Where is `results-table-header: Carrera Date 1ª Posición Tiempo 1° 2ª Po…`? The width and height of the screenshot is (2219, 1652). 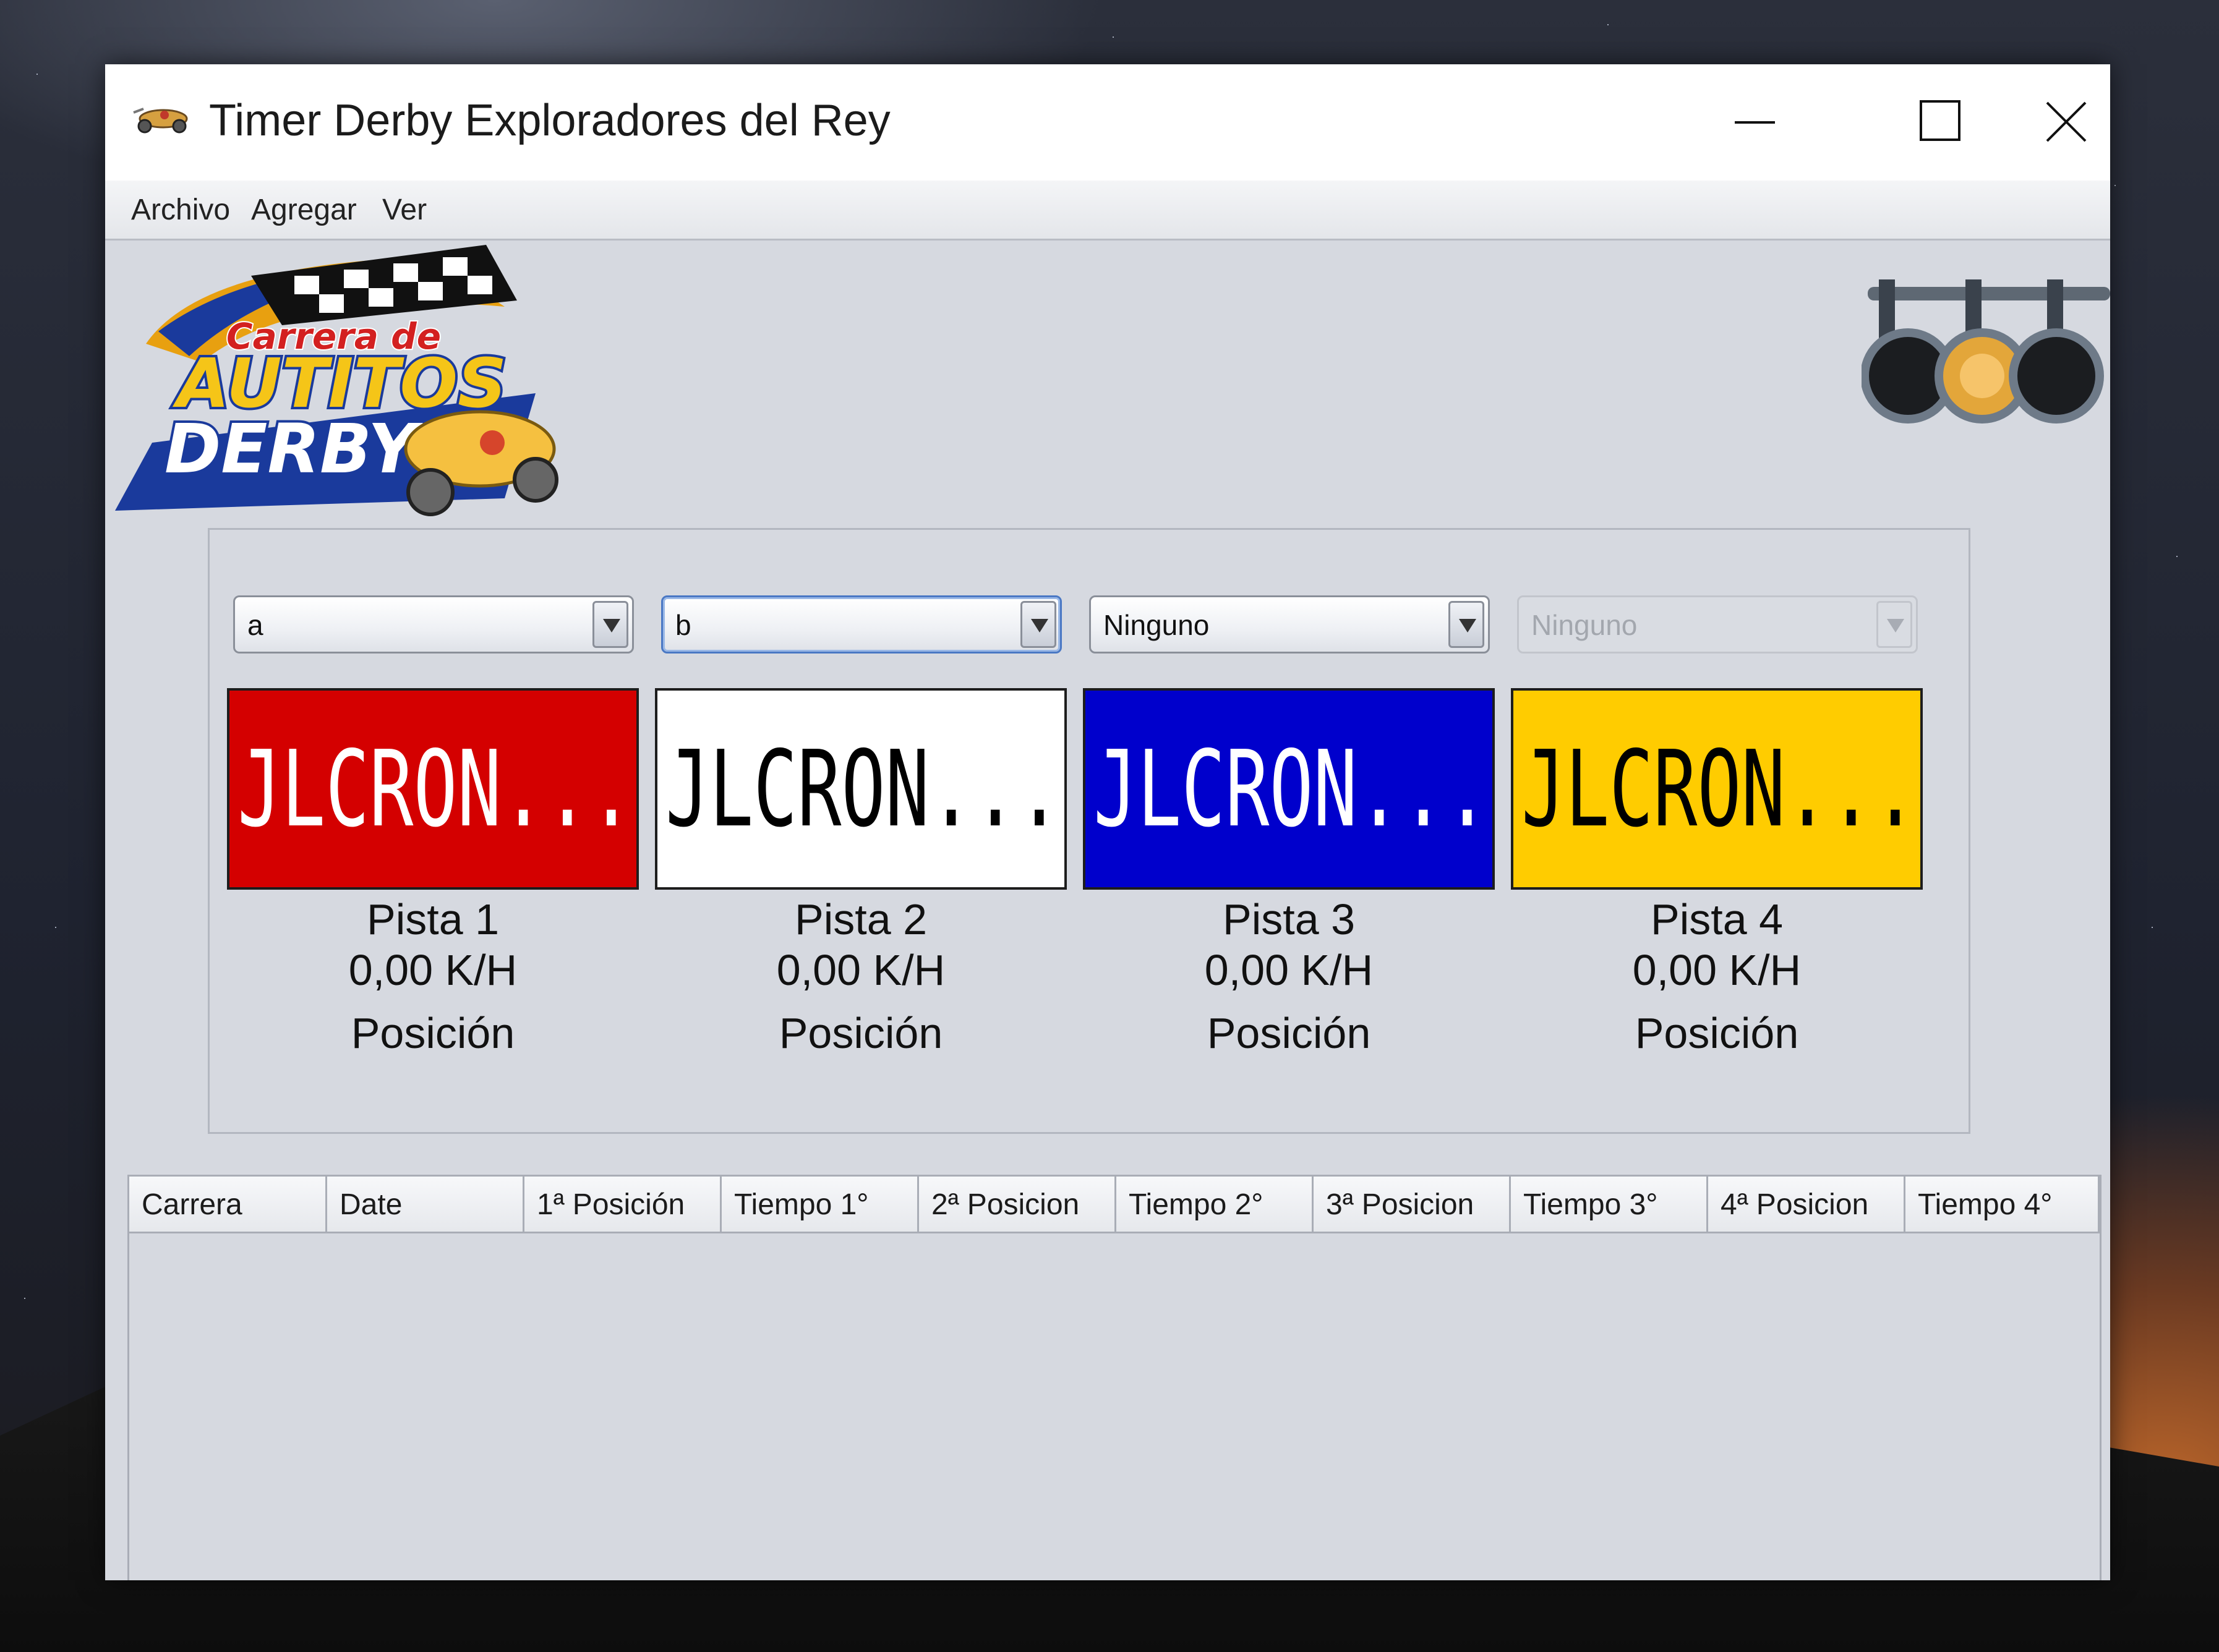 results-table-header: Carrera Date 1ª Posición Tiempo 1° 2ª Po… is located at coordinates (1114, 1205).